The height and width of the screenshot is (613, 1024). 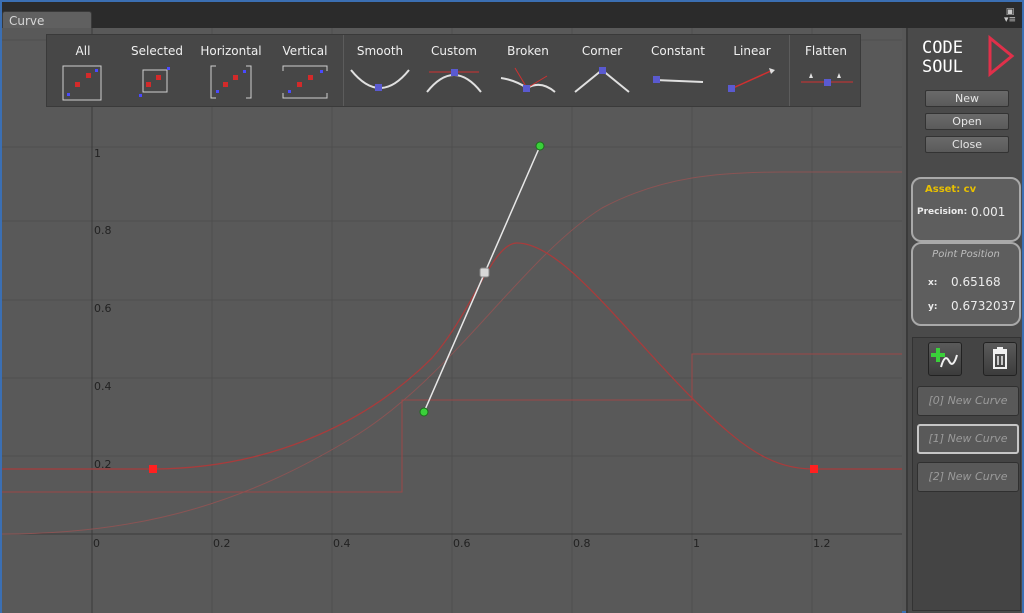 I want to click on point-position-panel: Point Position x: 0.65168 y: 0.6732037, so click(x=966, y=284).